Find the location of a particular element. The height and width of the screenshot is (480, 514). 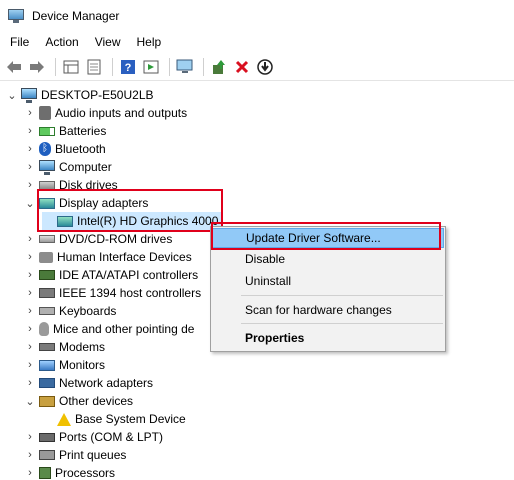

tree-item-ports: › Ports (COM & LPT) is located at coordinates (93, 437).